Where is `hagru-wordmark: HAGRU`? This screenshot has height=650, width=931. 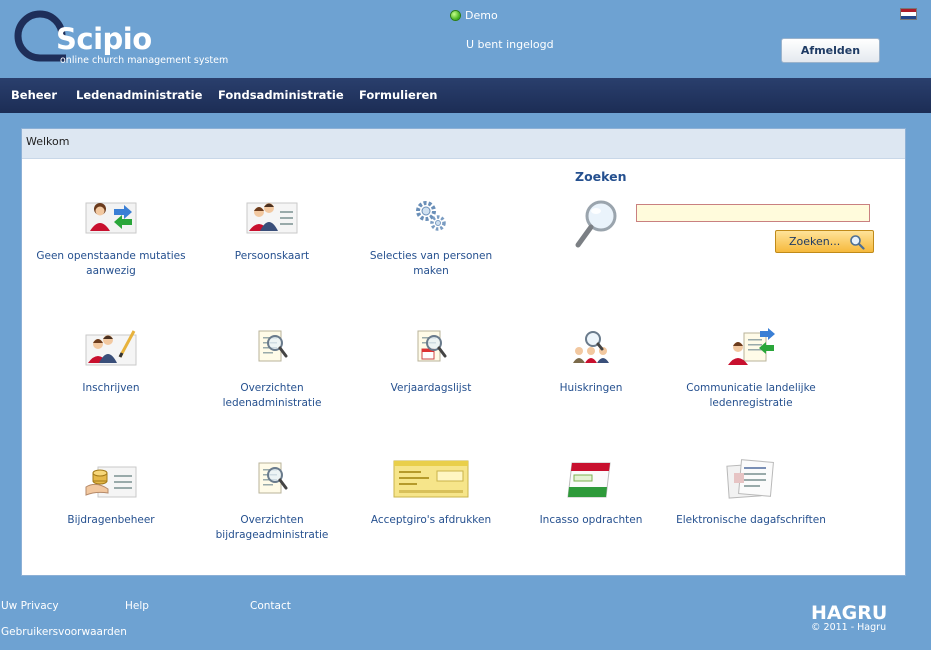
hagru-wordmark: HAGRU is located at coordinates (849, 613).